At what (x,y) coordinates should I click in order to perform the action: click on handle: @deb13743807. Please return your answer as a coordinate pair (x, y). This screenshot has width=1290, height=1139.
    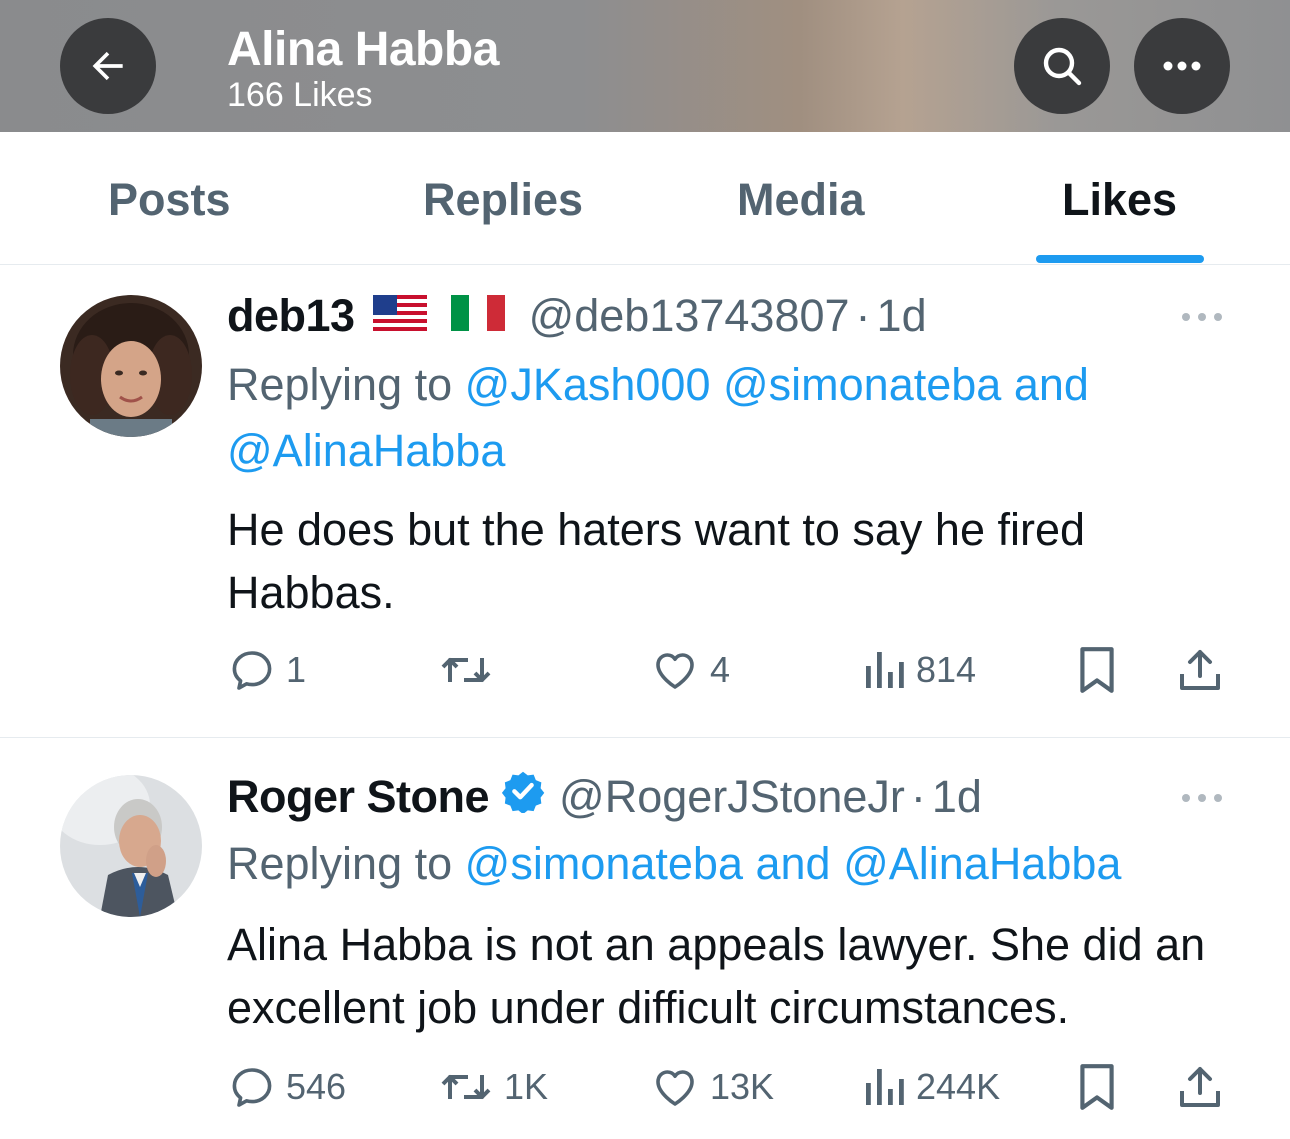
    Looking at the image, I should click on (689, 316).